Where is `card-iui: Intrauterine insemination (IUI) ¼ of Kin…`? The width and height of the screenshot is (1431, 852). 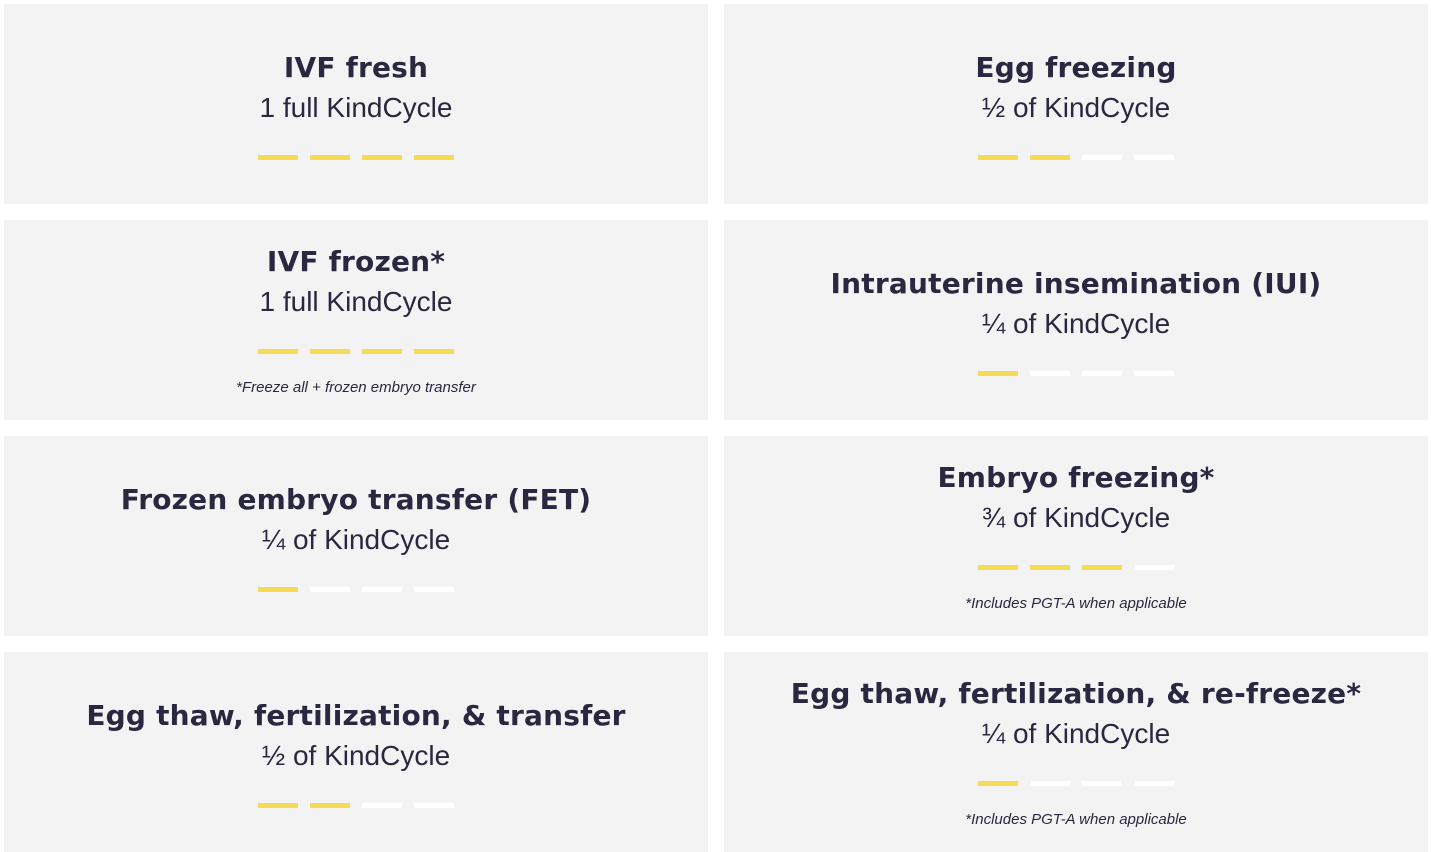 card-iui: Intrauterine insemination (IUI) ¼ of Kin… is located at coordinates (1076, 320).